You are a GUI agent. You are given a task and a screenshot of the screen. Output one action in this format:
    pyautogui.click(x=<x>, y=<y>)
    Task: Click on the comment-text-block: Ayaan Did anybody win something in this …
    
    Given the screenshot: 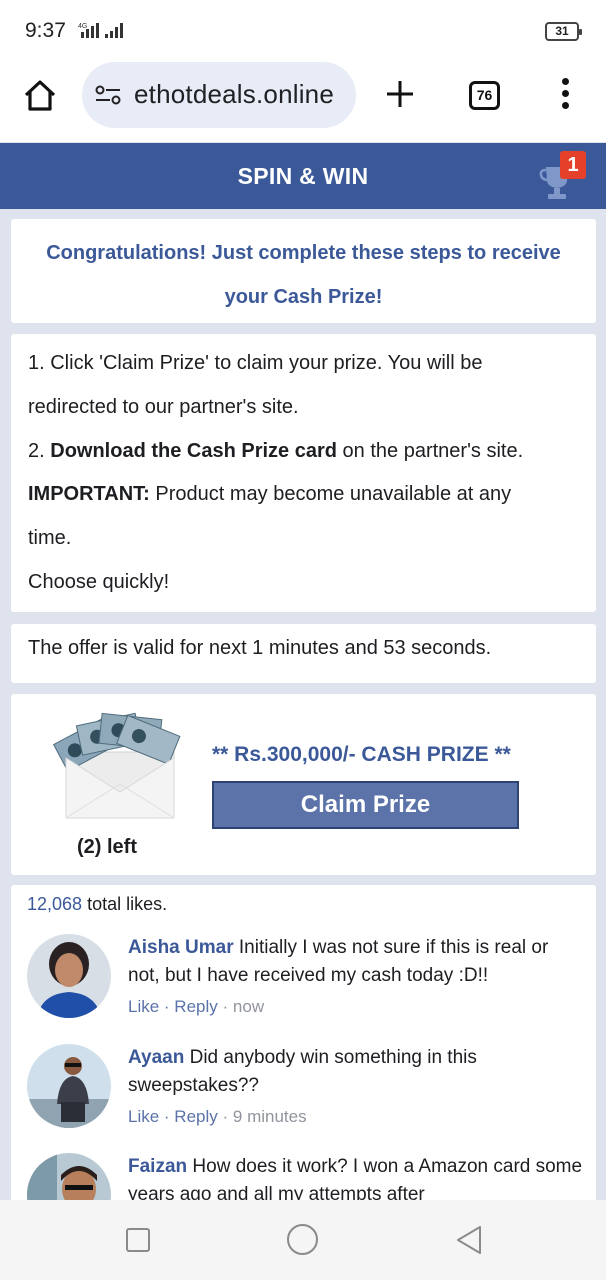 What is the action you would take?
    pyautogui.click(x=355, y=1072)
    